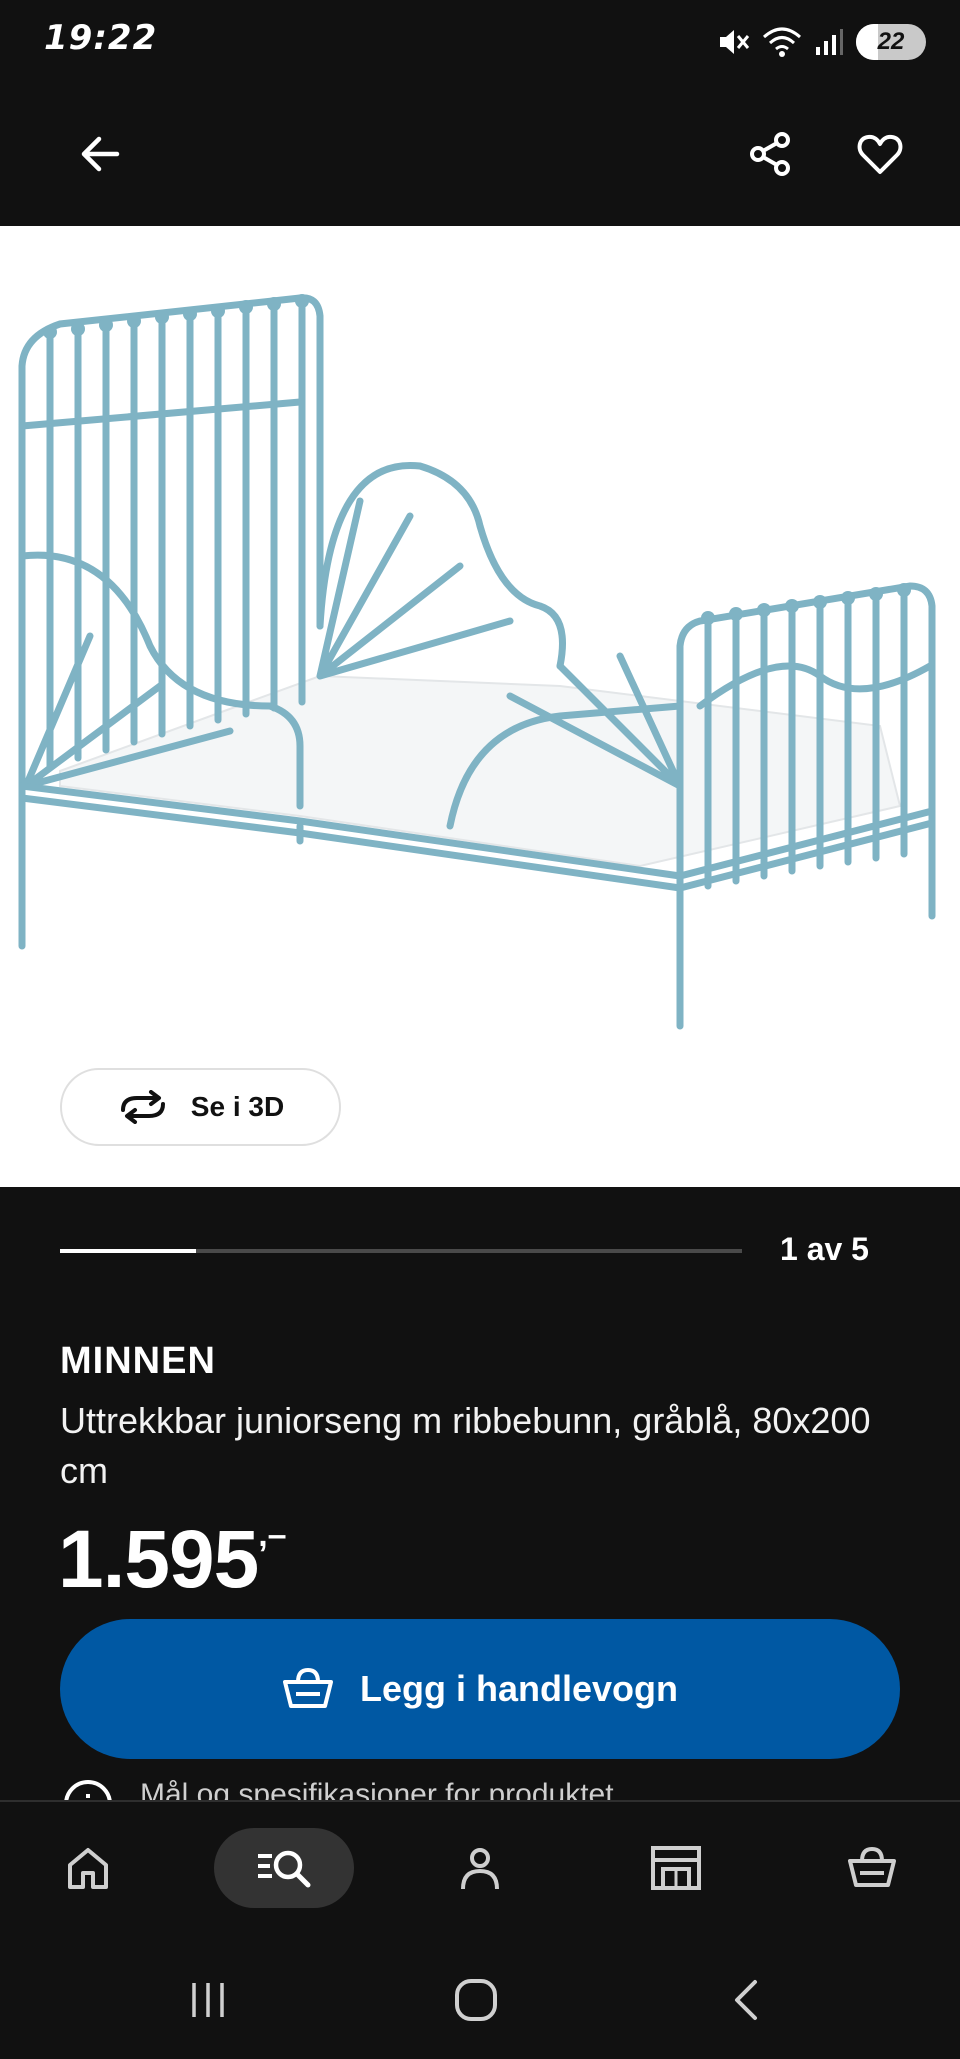 The height and width of the screenshot is (2059, 960). What do you see at coordinates (824, 1249) in the screenshot?
I see `gallery-position: 1 av 5` at bounding box center [824, 1249].